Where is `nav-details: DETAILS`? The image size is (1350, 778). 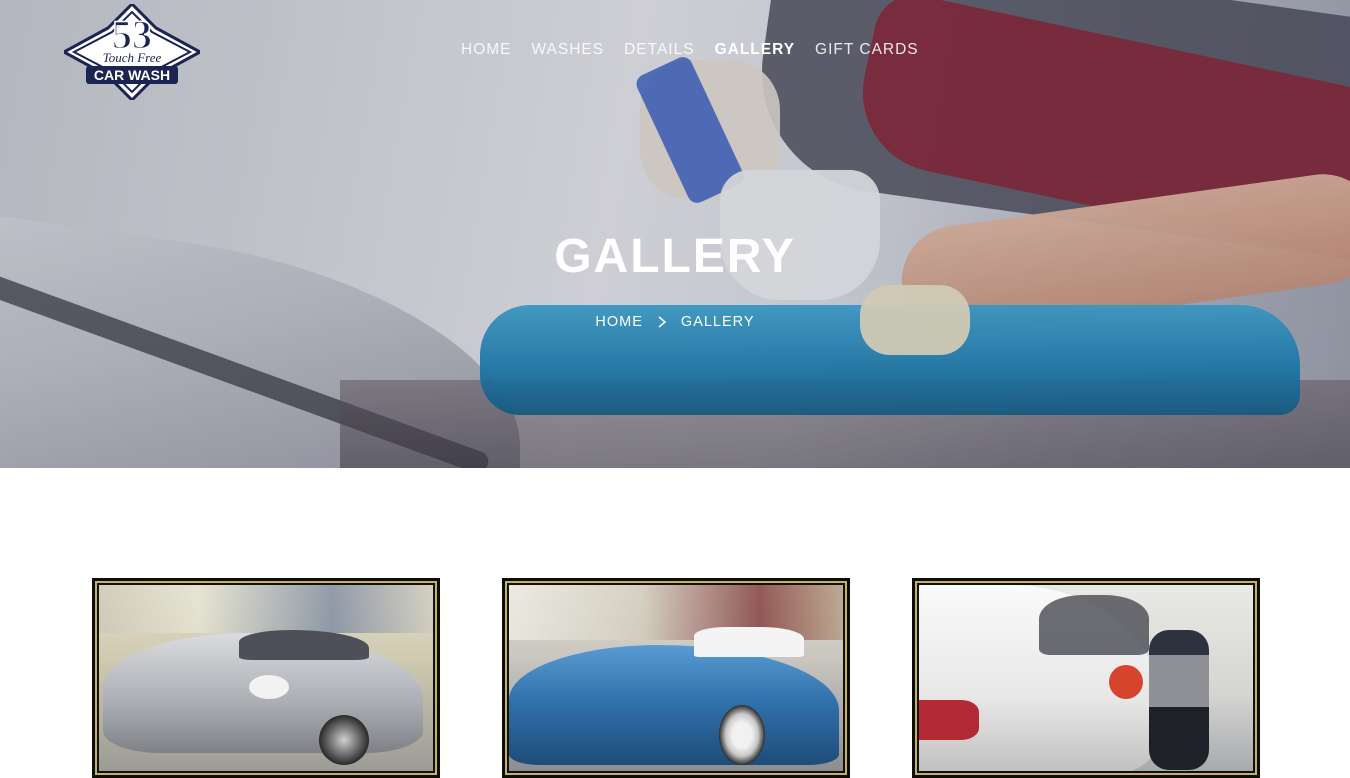 nav-details: DETAILS is located at coordinates (659, 50).